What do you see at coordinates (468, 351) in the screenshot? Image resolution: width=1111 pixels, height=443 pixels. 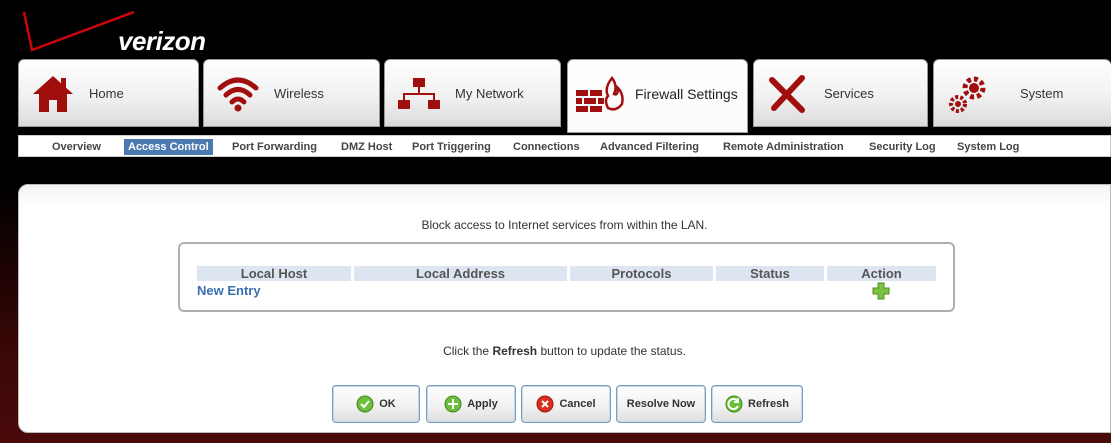 I see `hint-prefix: Click the` at bounding box center [468, 351].